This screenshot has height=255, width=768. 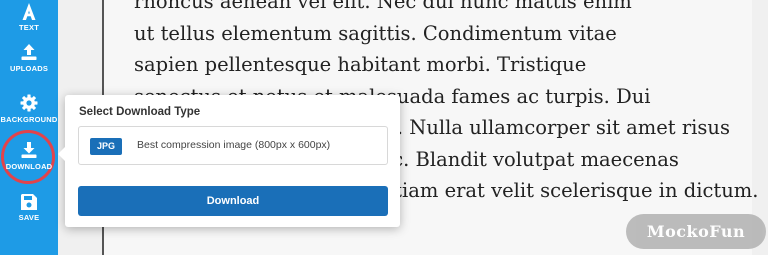 I want to click on format-badge: JPG, so click(x=106, y=146).